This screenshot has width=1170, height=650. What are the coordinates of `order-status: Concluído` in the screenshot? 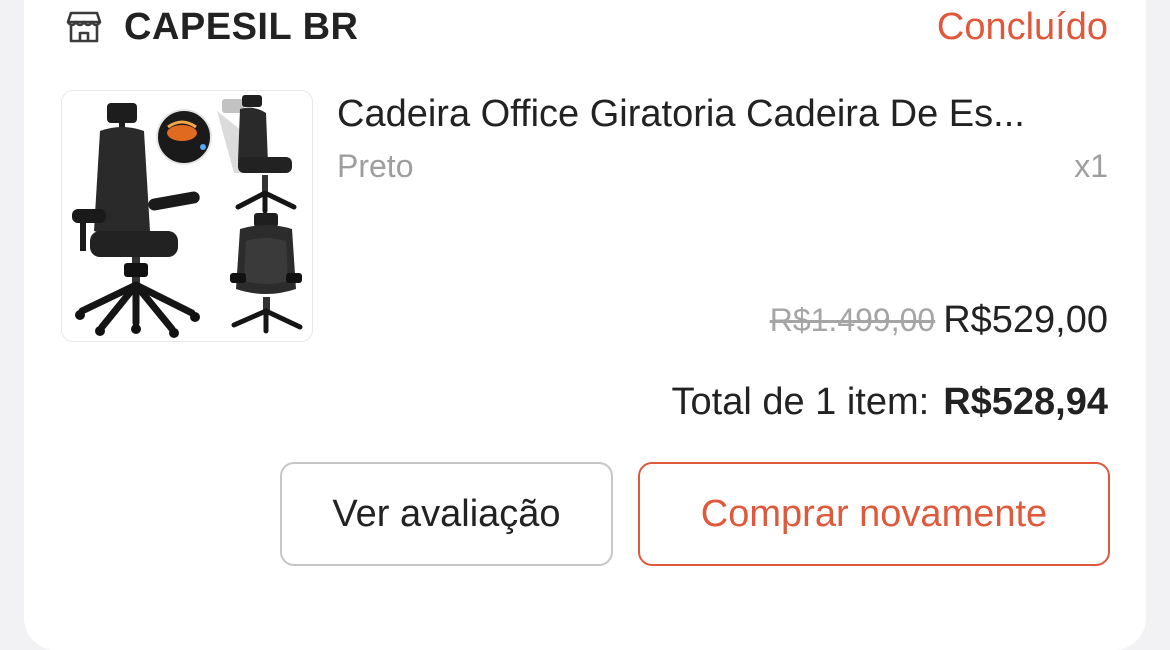 It's located at (1022, 27).